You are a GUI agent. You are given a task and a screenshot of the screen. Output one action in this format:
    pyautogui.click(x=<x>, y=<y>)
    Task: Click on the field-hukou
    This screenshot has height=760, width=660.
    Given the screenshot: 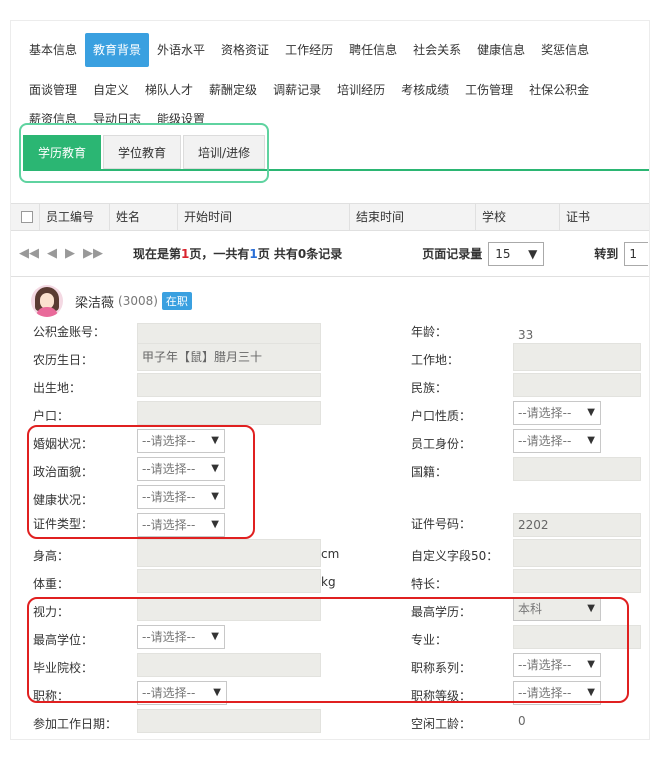 What is the action you would take?
    pyautogui.click(x=229, y=413)
    